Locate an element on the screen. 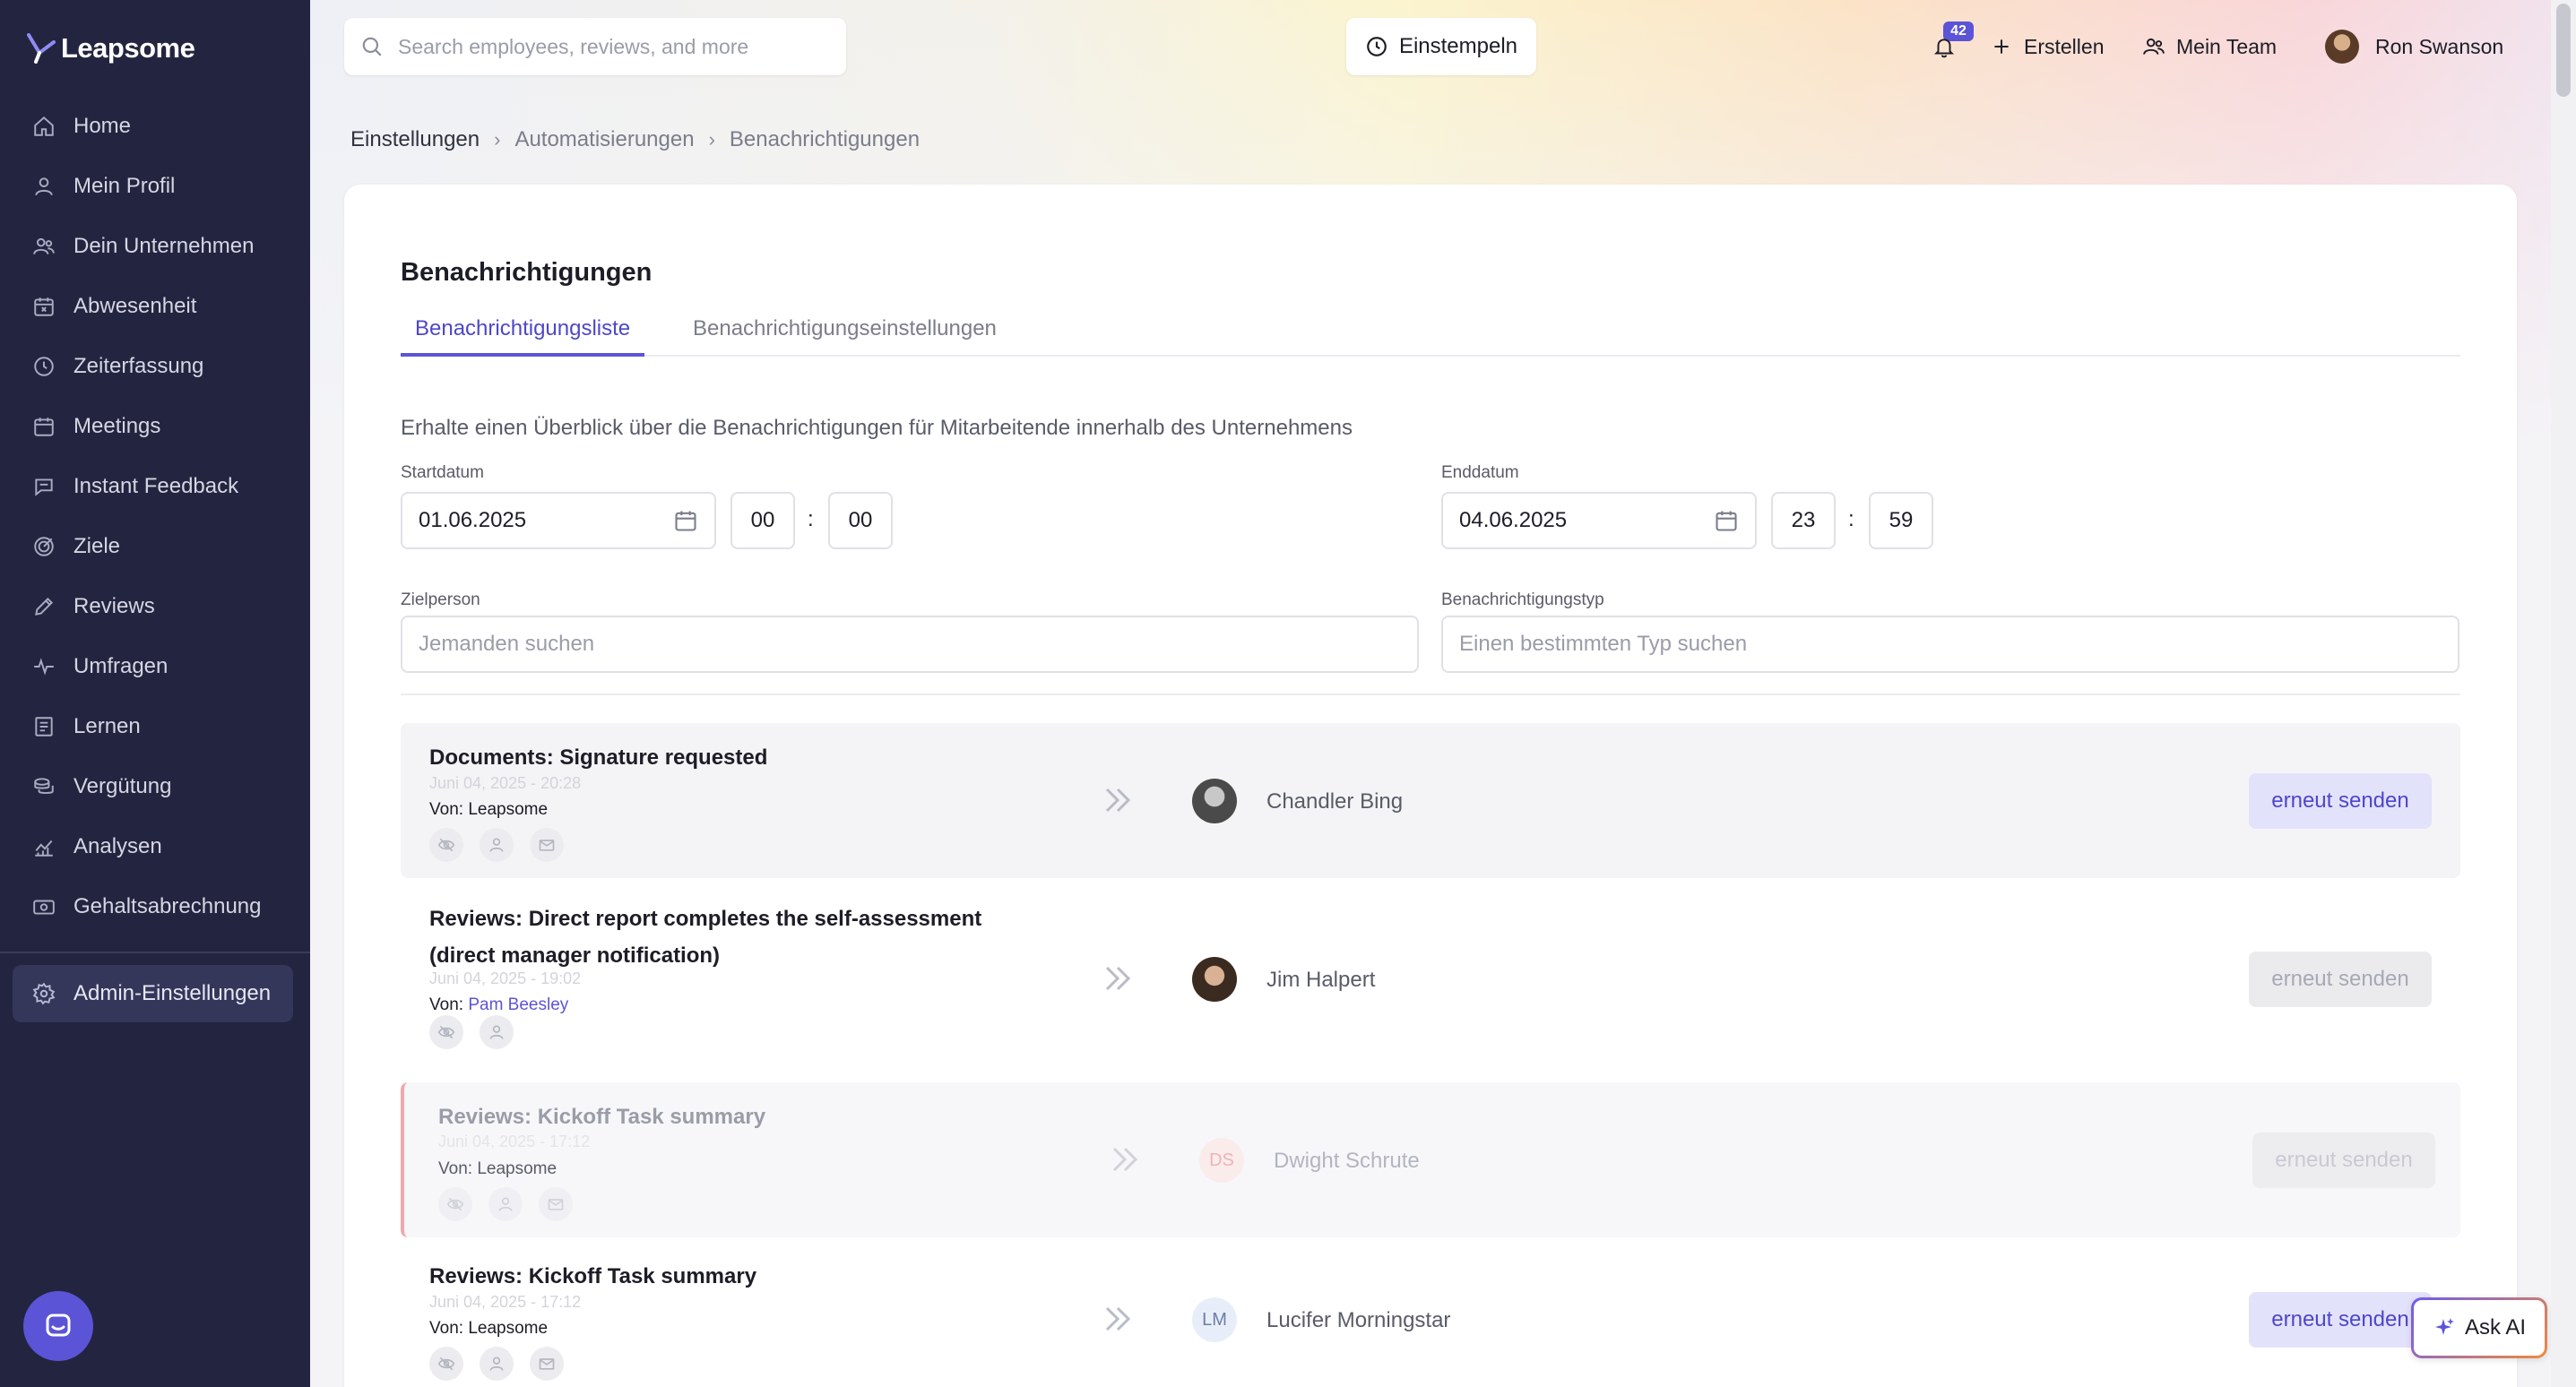 Image resolution: width=2576 pixels, height=1387 pixels. sidebar-item-label: Instant Feedback is located at coordinates (156, 485).